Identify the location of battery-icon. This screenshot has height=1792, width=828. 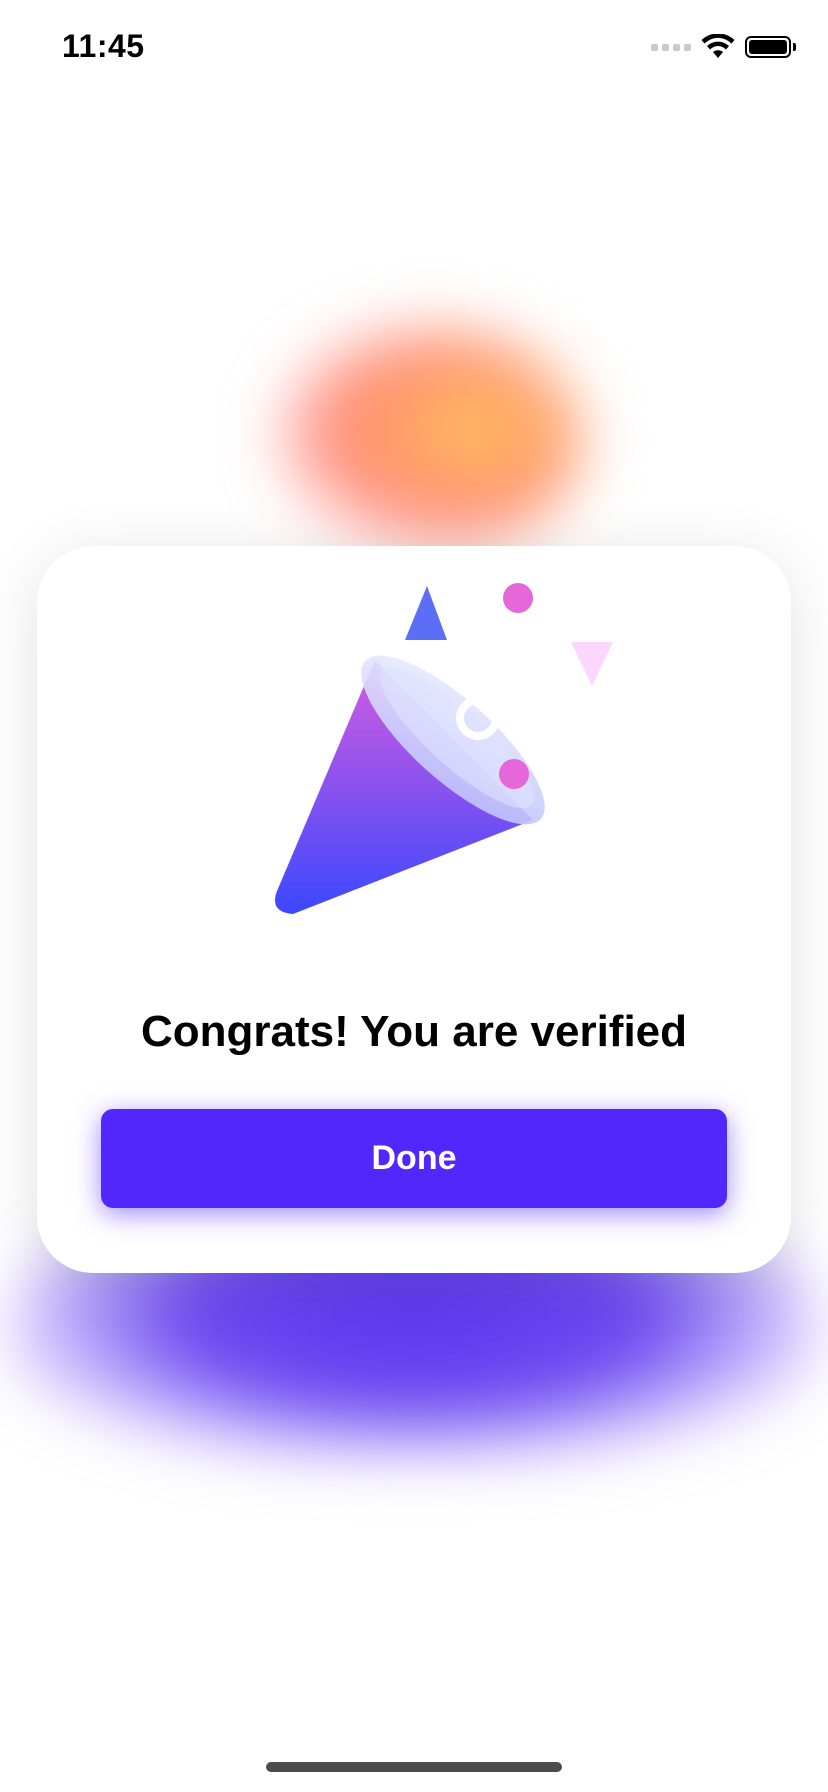
(770, 47).